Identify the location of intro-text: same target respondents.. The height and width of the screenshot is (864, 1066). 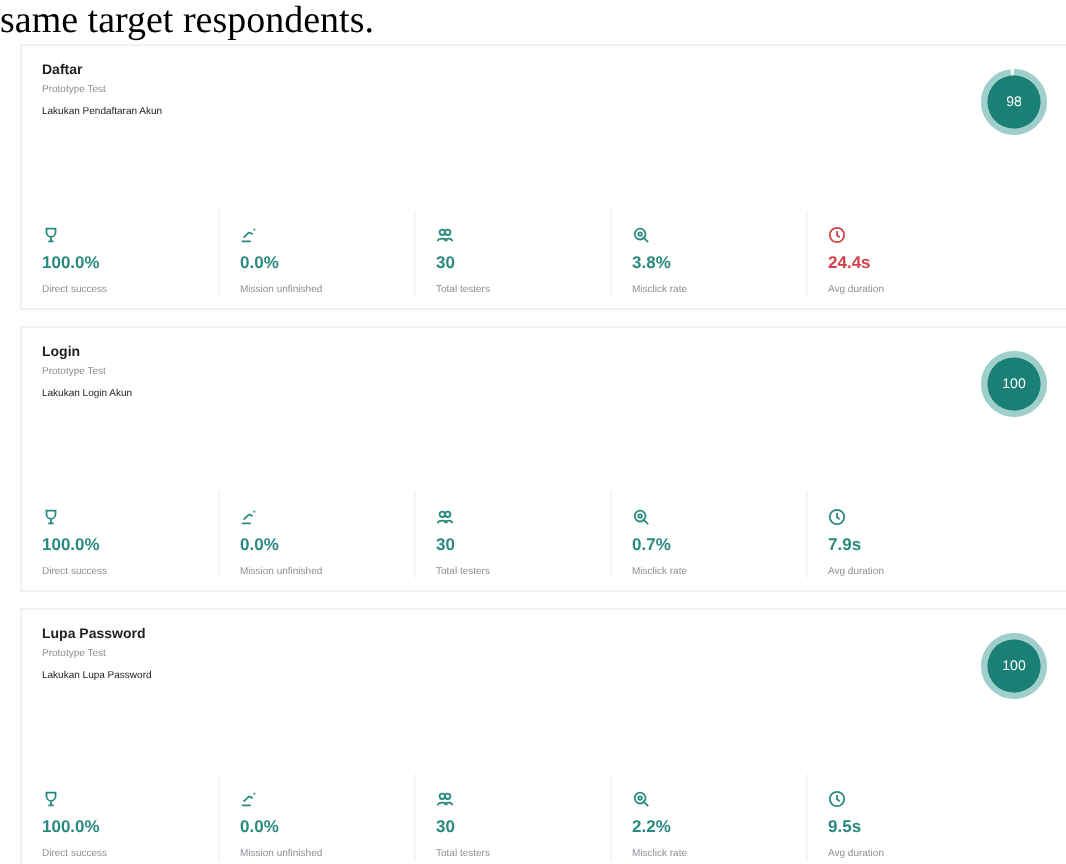
(188, 22).